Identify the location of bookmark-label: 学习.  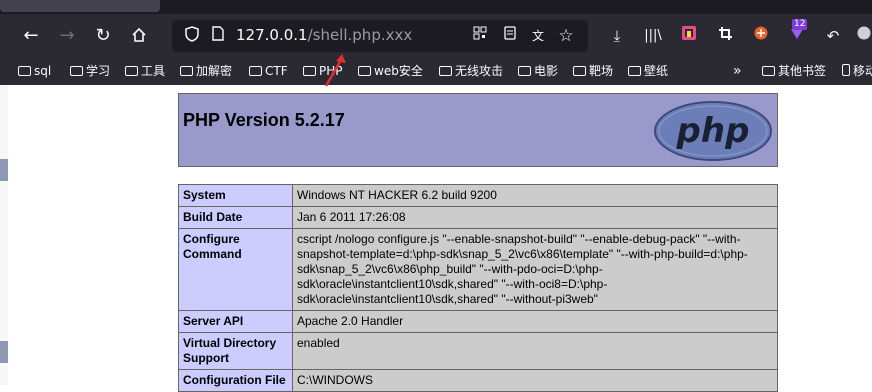
(98, 71).